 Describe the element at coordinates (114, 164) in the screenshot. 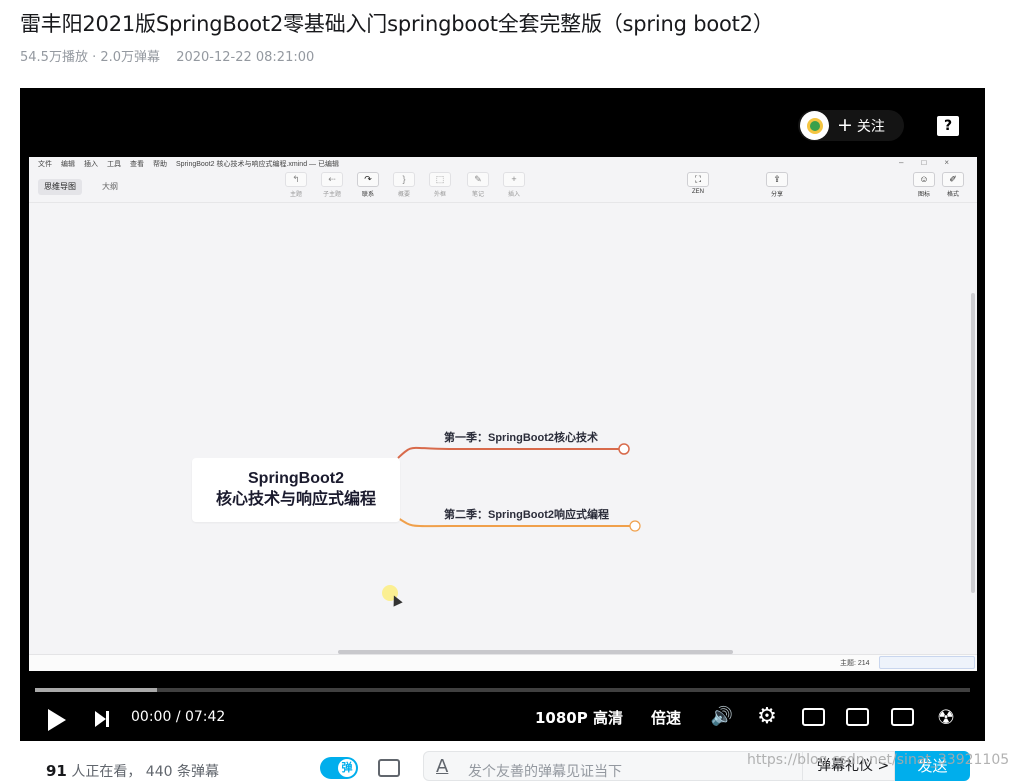

I see `menu-tools: 工具` at that location.